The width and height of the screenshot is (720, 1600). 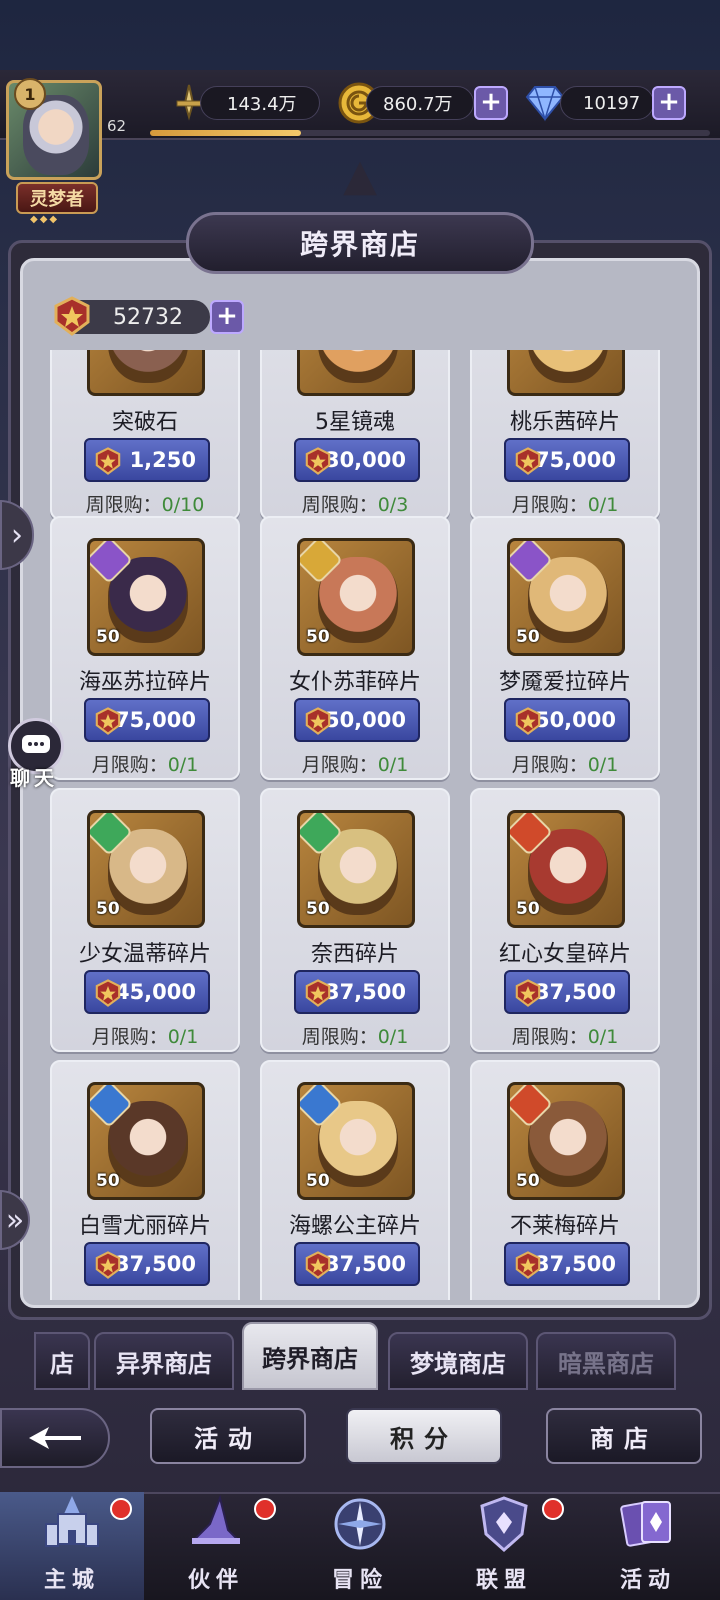 I want to click on rank-badge: 1, so click(x=30, y=94).